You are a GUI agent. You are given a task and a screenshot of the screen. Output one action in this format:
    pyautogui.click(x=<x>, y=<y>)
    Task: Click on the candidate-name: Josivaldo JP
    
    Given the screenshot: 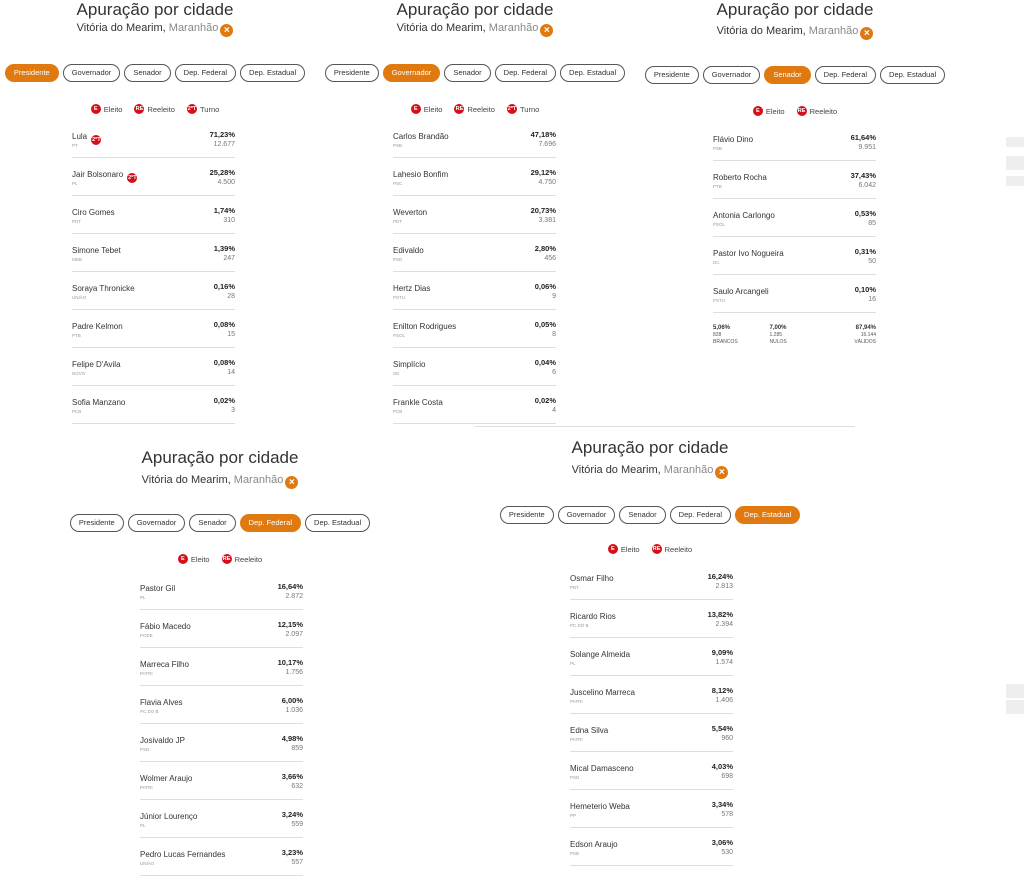 What is the action you would take?
    pyautogui.click(x=162, y=740)
    